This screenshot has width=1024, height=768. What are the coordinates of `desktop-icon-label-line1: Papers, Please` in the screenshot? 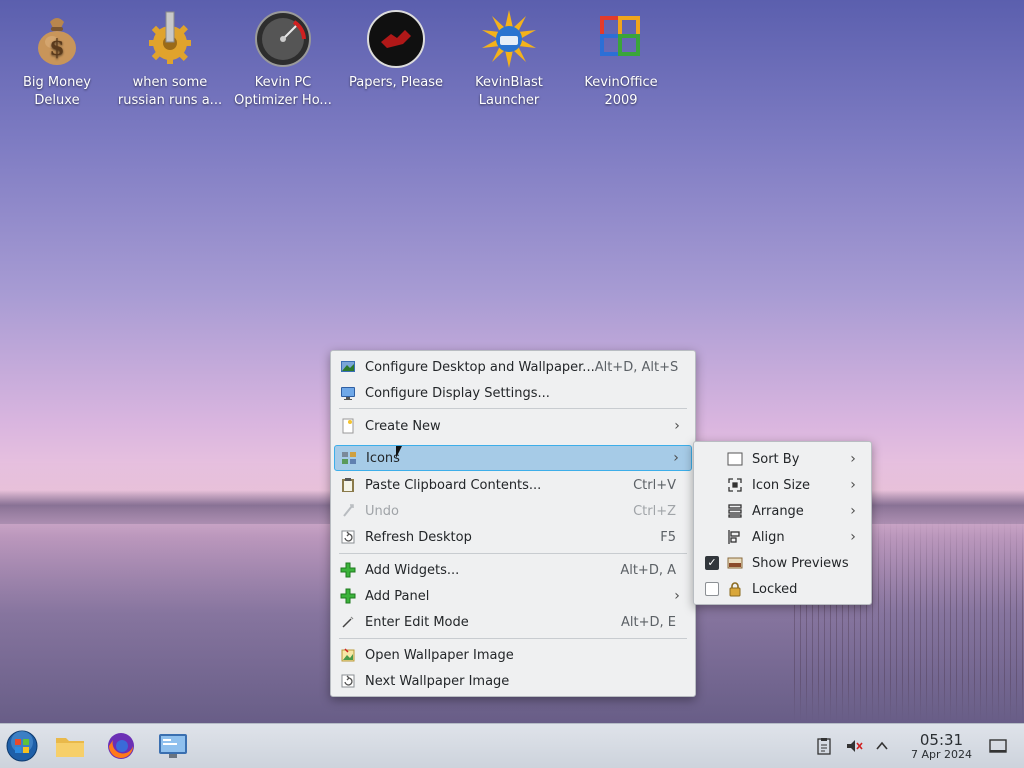 It's located at (396, 82).